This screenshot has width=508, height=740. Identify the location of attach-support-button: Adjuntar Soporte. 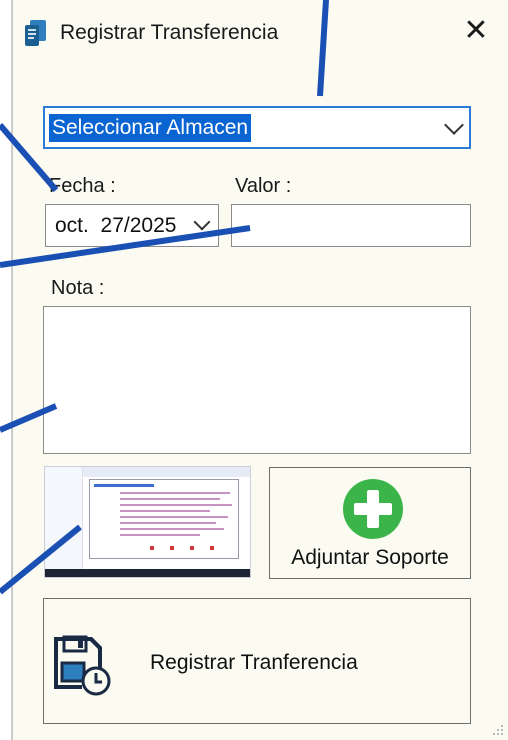
(370, 523).